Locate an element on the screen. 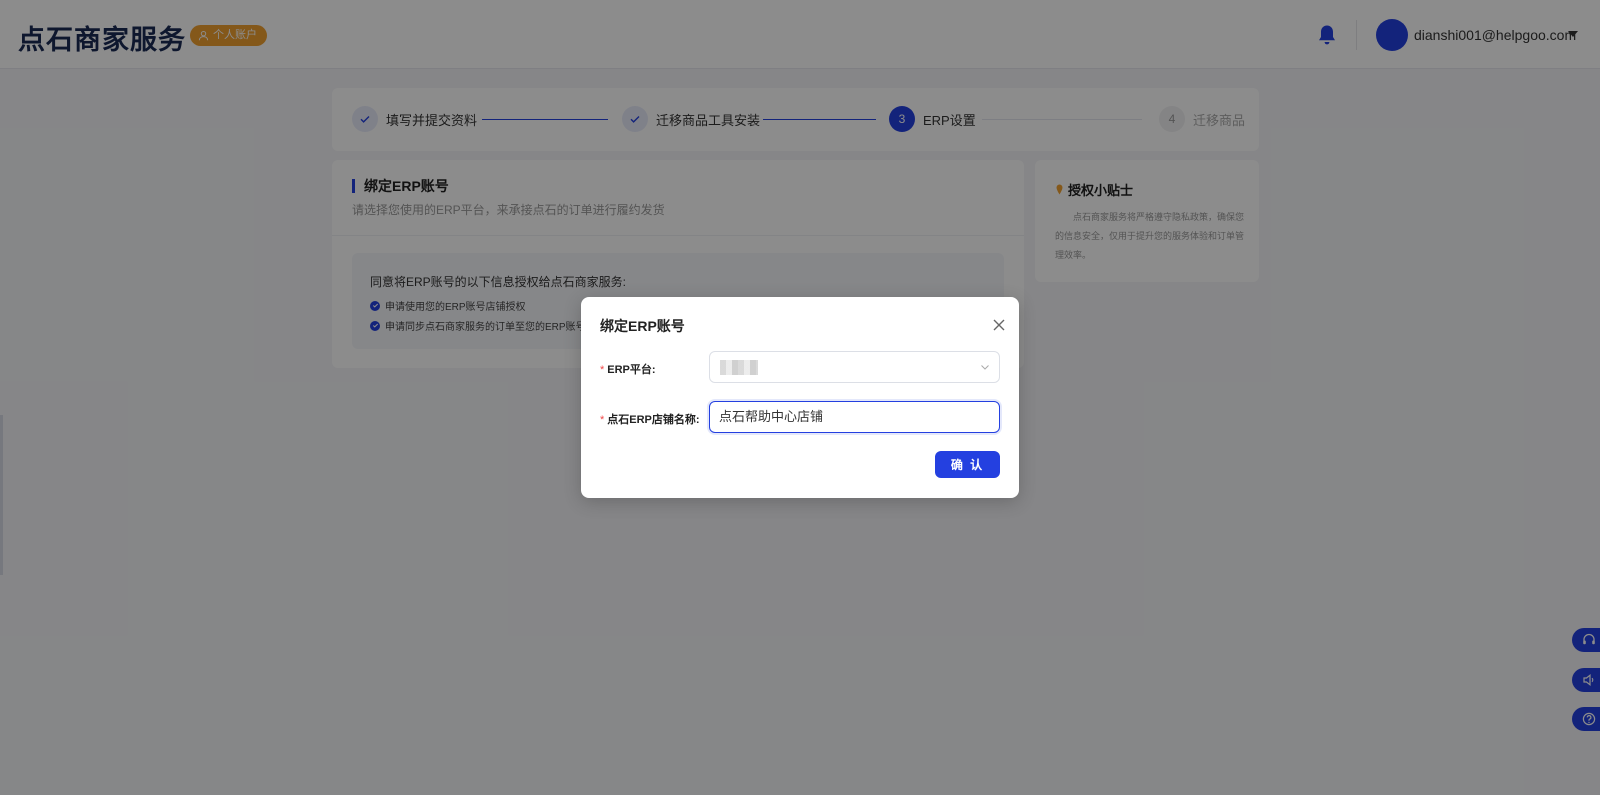 The image size is (1600, 795). erp-platform-selected-value is located at coordinates (739, 367).